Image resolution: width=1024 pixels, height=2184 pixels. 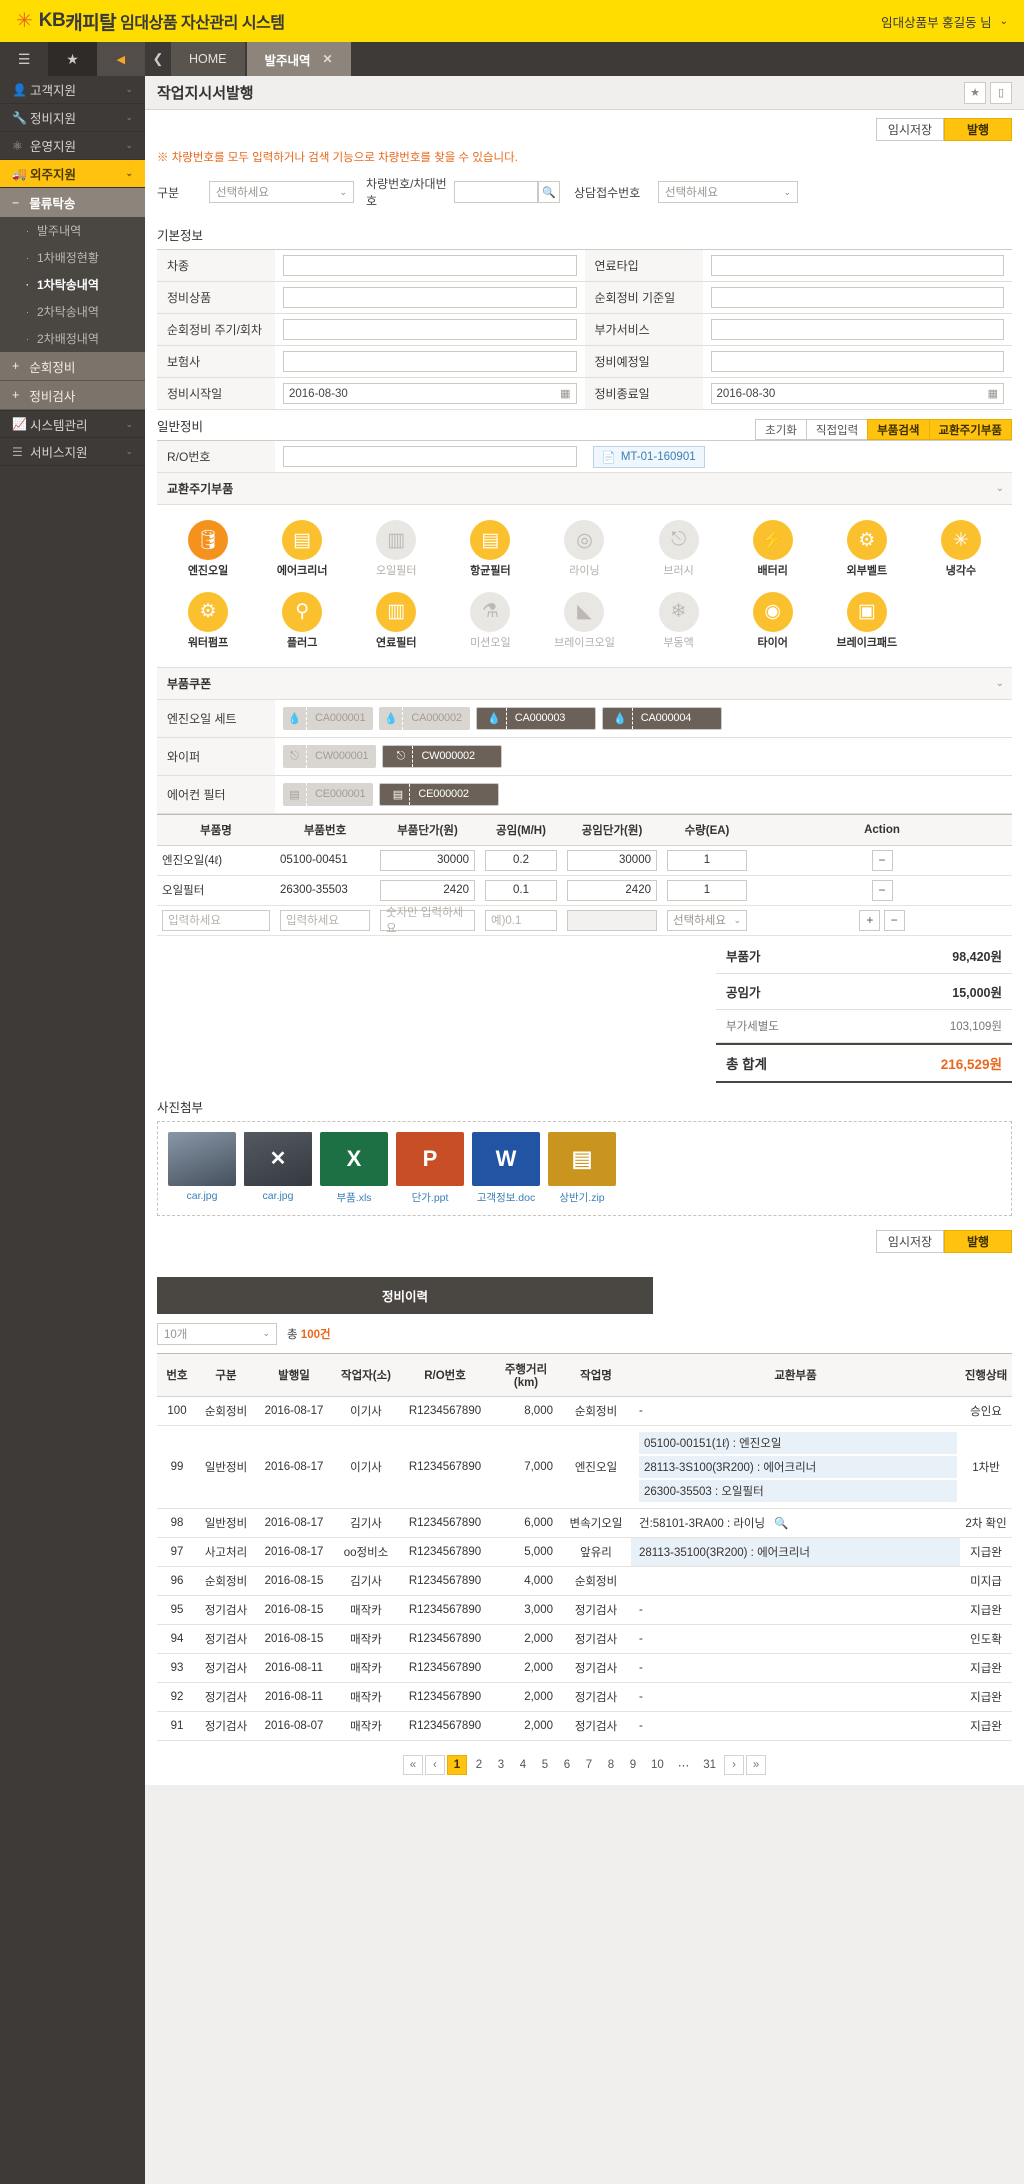 I want to click on coupon-chip: ⎋ CW000001, so click(x=330, y=756).